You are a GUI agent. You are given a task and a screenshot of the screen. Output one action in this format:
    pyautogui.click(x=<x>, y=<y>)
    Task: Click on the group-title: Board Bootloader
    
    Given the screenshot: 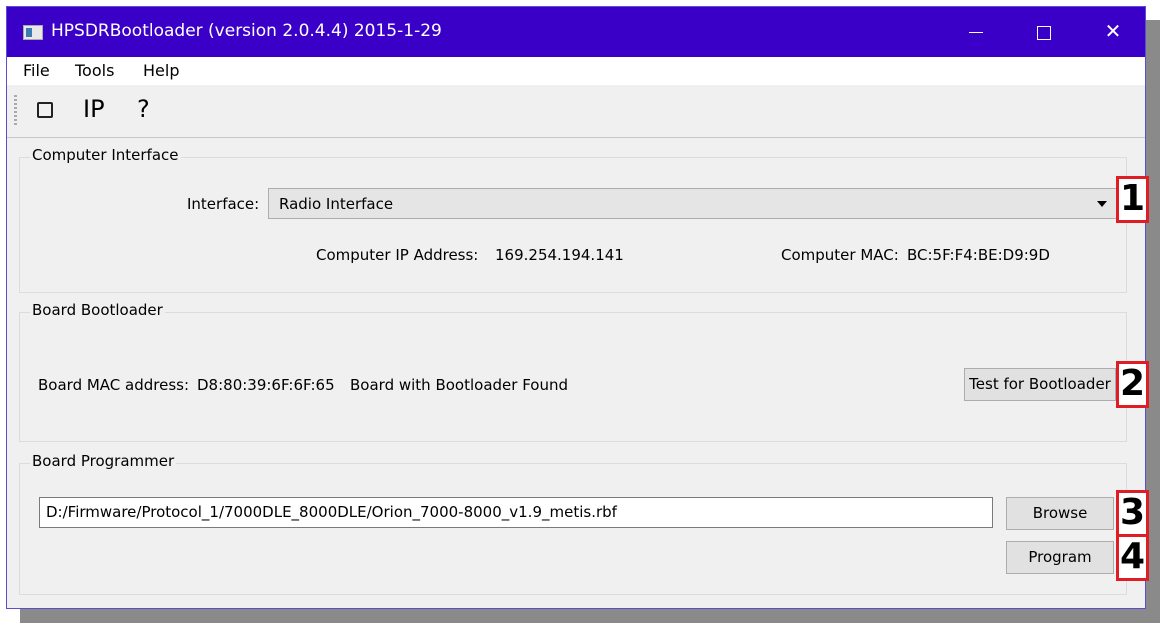 What is the action you would take?
    pyautogui.click(x=97, y=310)
    